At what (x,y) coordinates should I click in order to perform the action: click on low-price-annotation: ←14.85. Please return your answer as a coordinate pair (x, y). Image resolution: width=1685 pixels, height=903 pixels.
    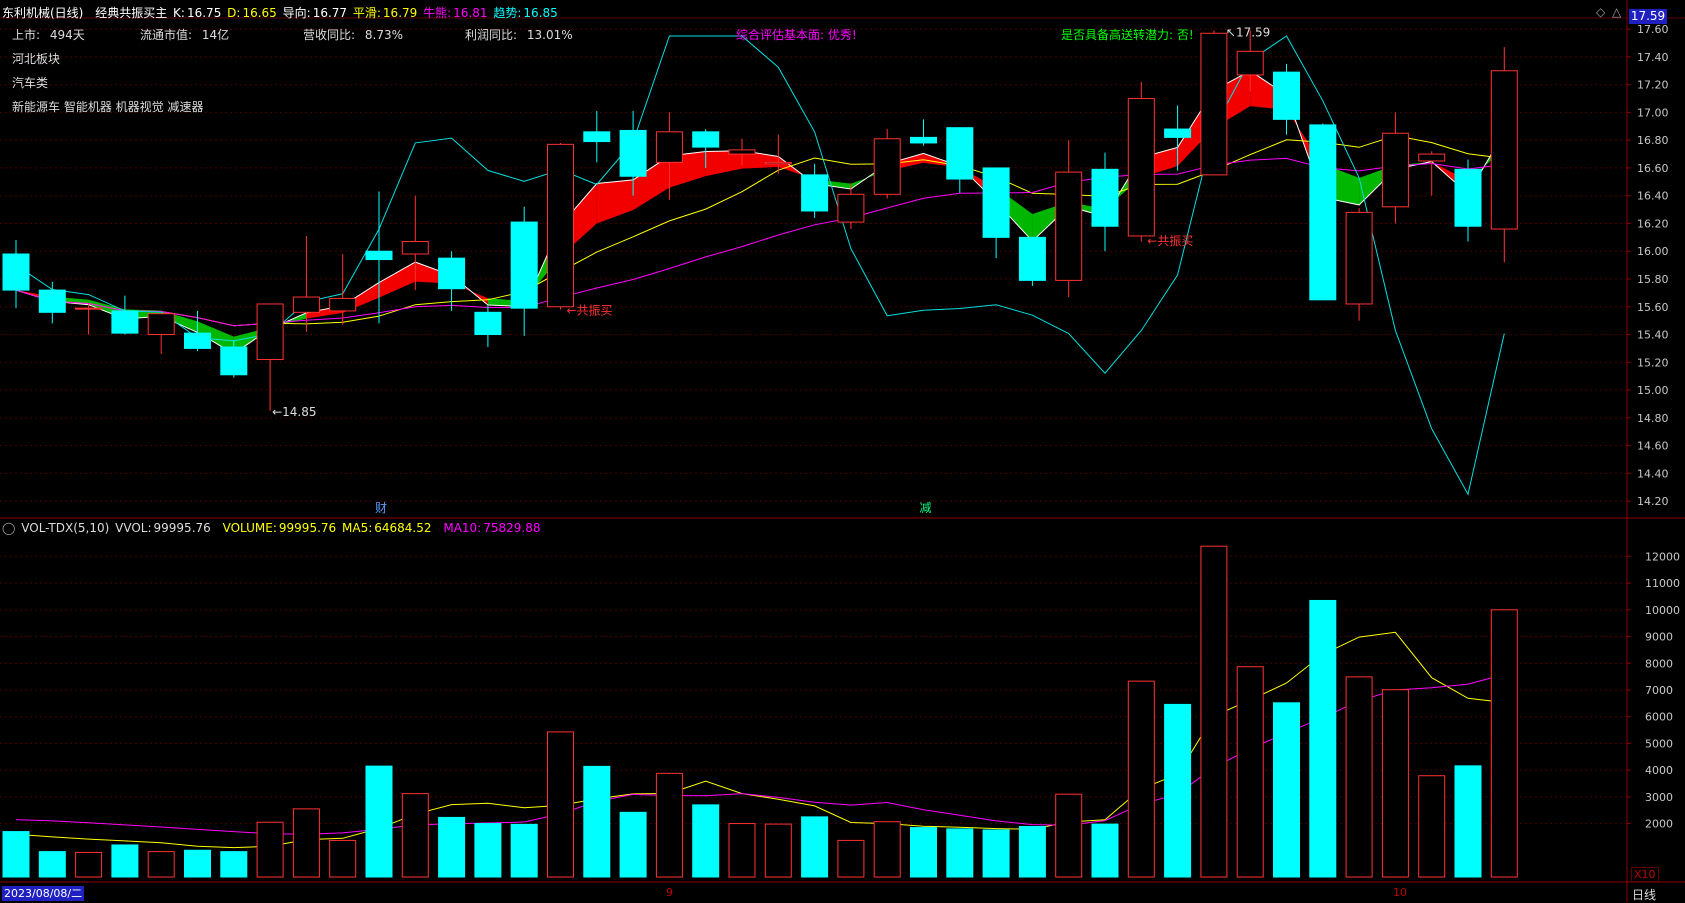
    Looking at the image, I should click on (294, 412).